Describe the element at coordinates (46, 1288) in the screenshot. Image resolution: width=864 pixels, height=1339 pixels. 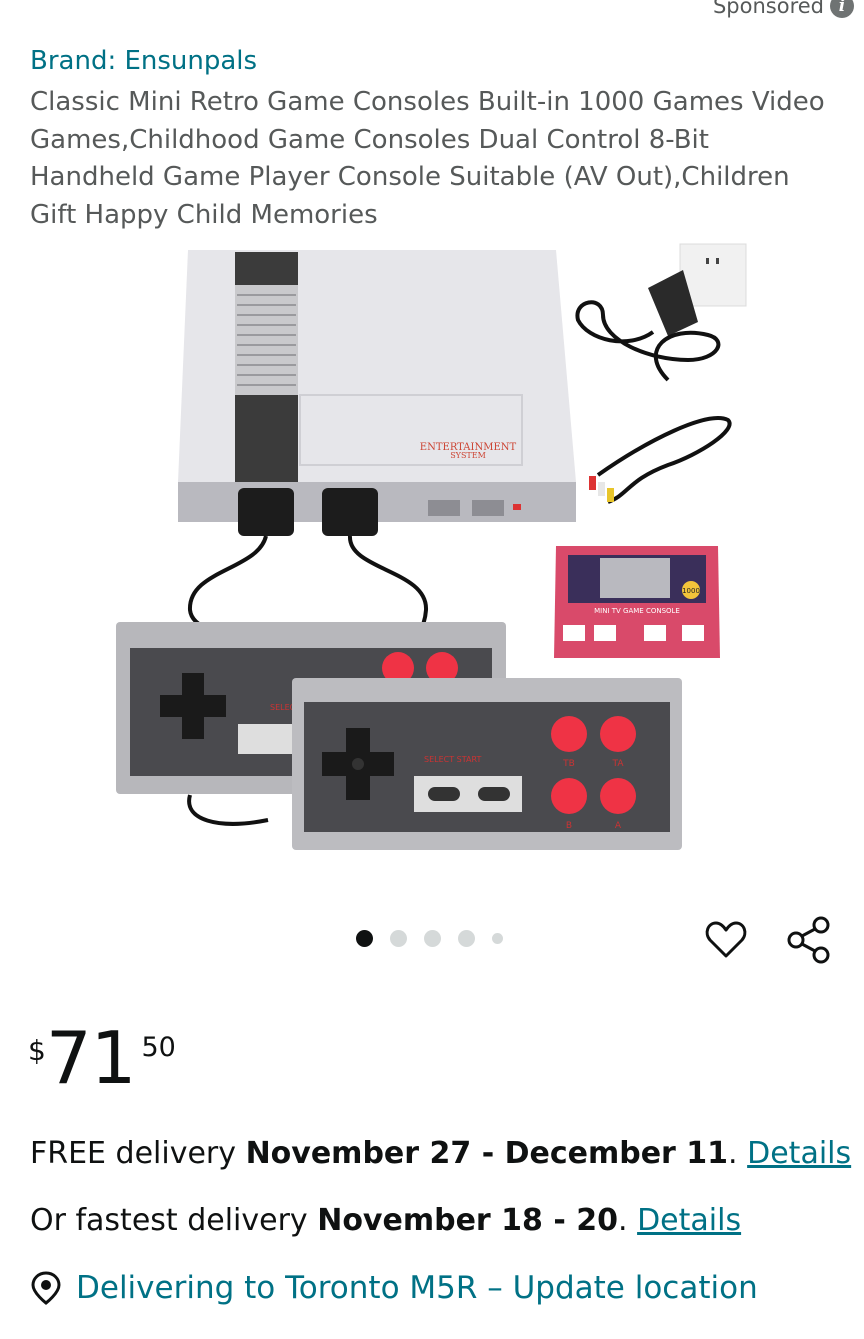
I see `location-pin-icon` at that location.